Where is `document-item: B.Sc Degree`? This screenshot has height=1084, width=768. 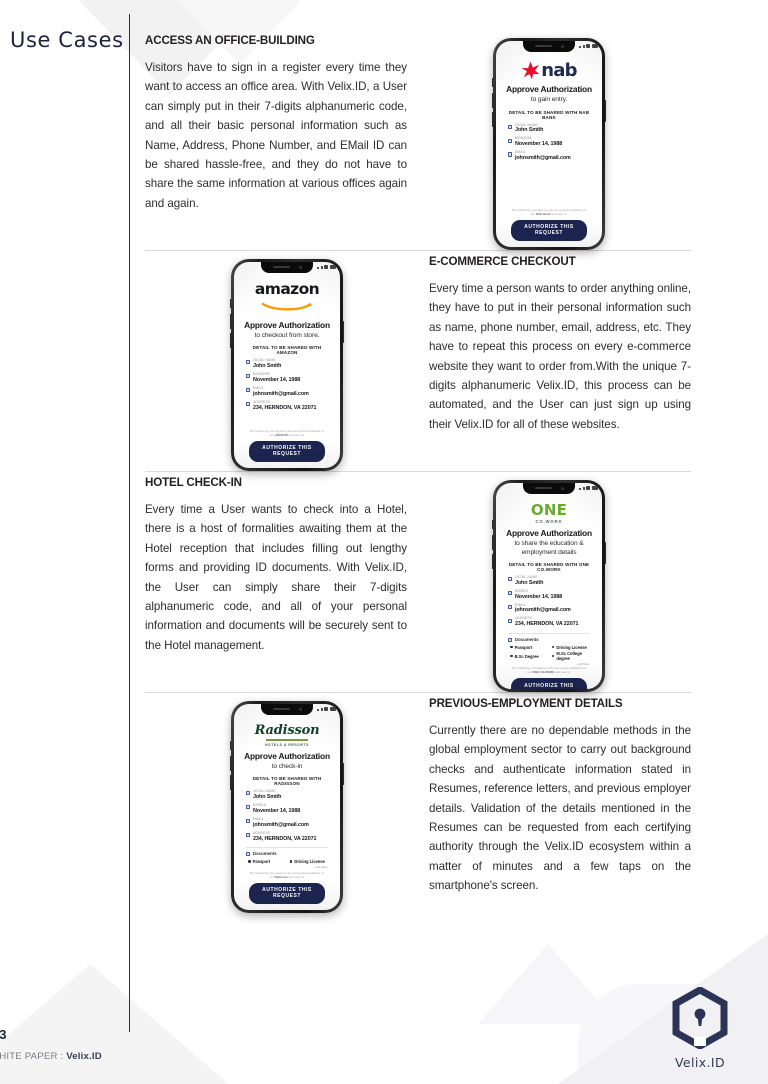 document-item: B.Sc Degree is located at coordinates (529, 656).